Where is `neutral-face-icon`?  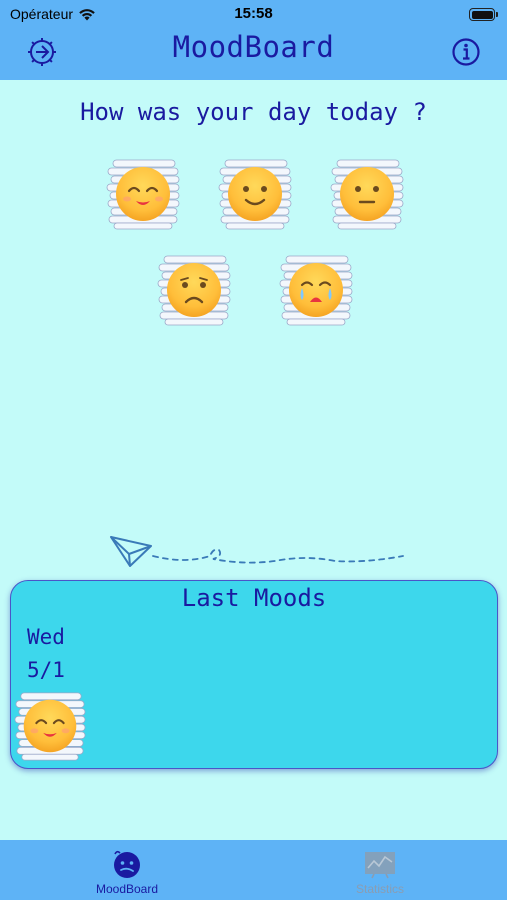 neutral-face-icon is located at coordinates (367, 194).